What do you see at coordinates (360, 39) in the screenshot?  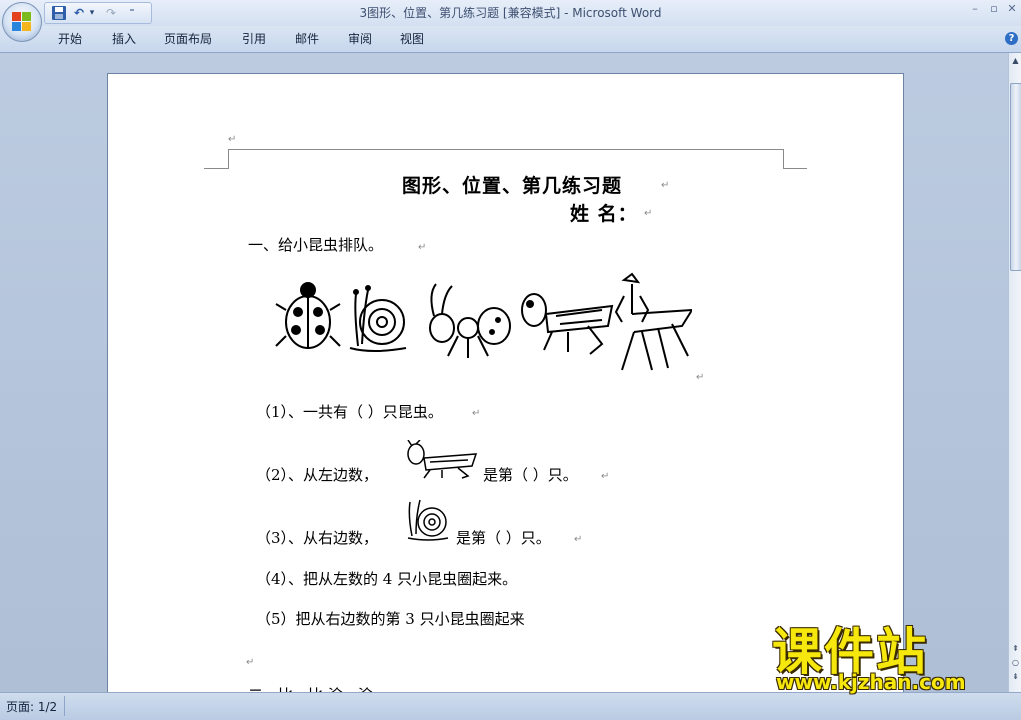 I see `tab-review: 审阅` at bounding box center [360, 39].